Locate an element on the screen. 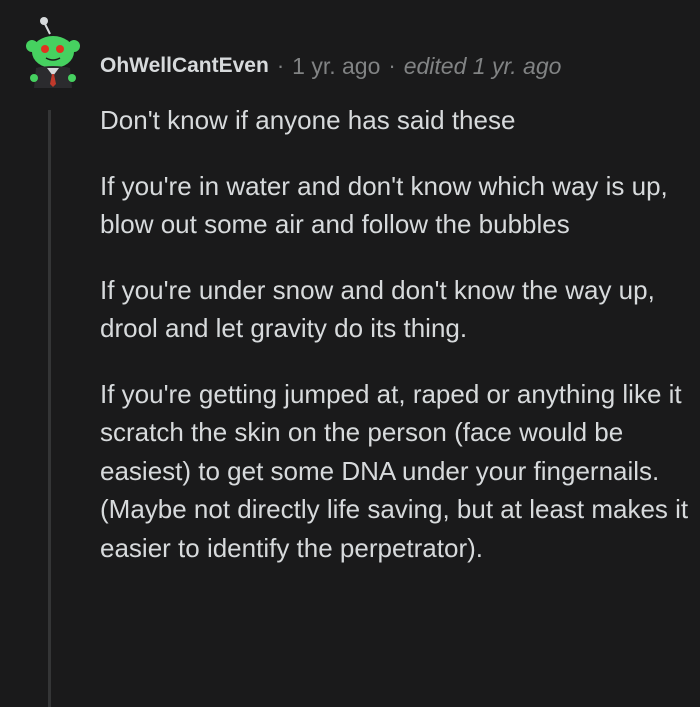 This screenshot has width=700, height=707. comment-timestamp: 1 yr. ago is located at coordinates (336, 66).